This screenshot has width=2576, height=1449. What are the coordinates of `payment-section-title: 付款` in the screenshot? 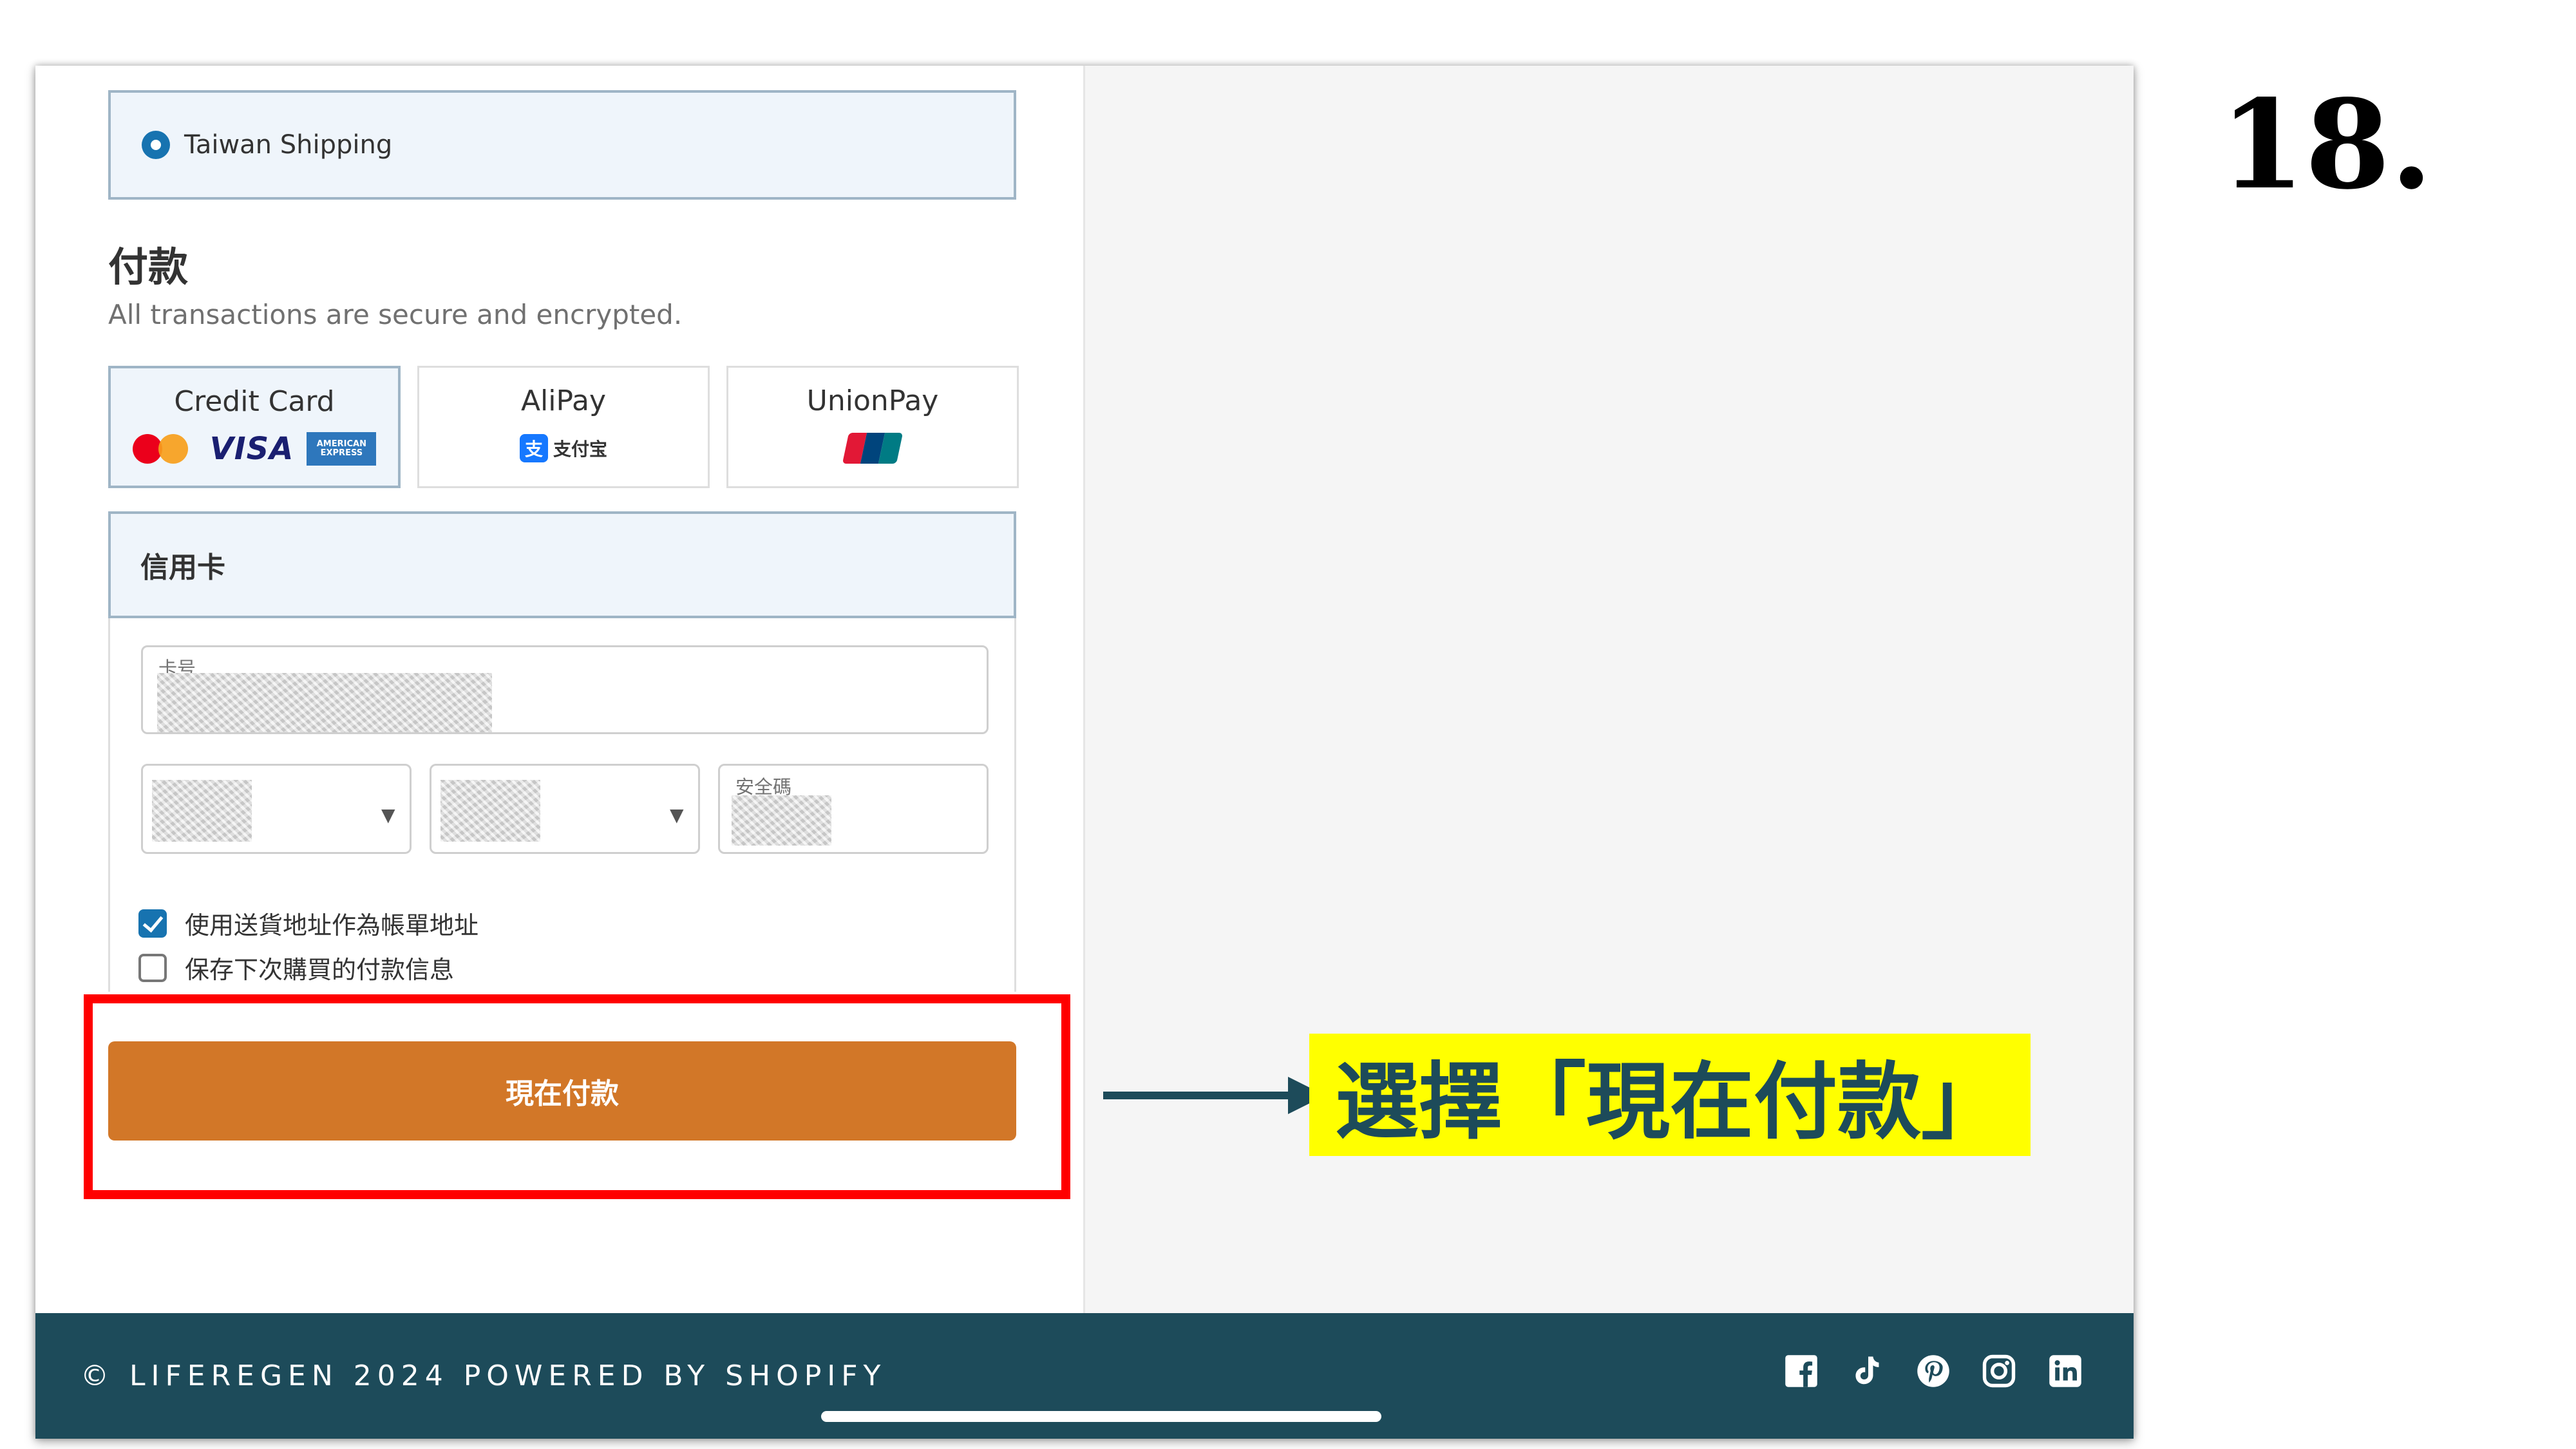 It's located at (148, 266).